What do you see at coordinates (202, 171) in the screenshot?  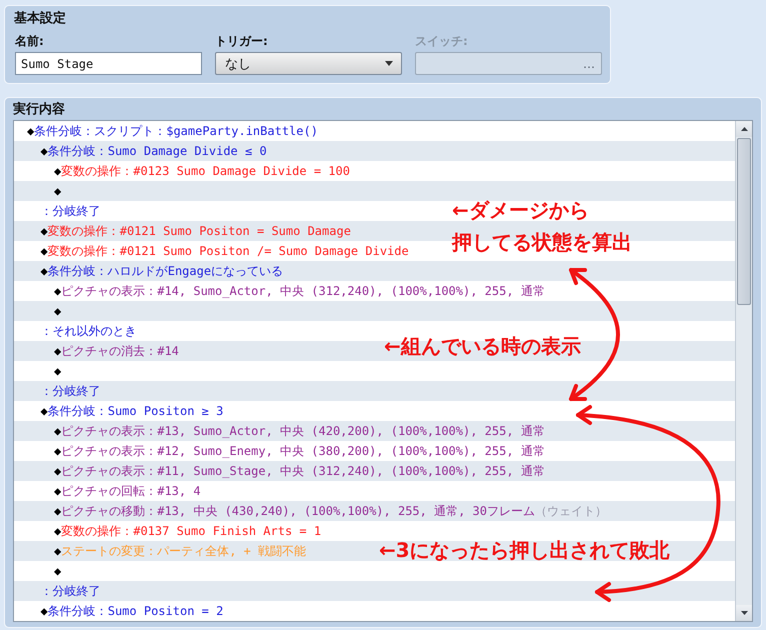 I see `command-row: ◆変数の操作：#0123 Sumo Damage Divide = 100` at bounding box center [202, 171].